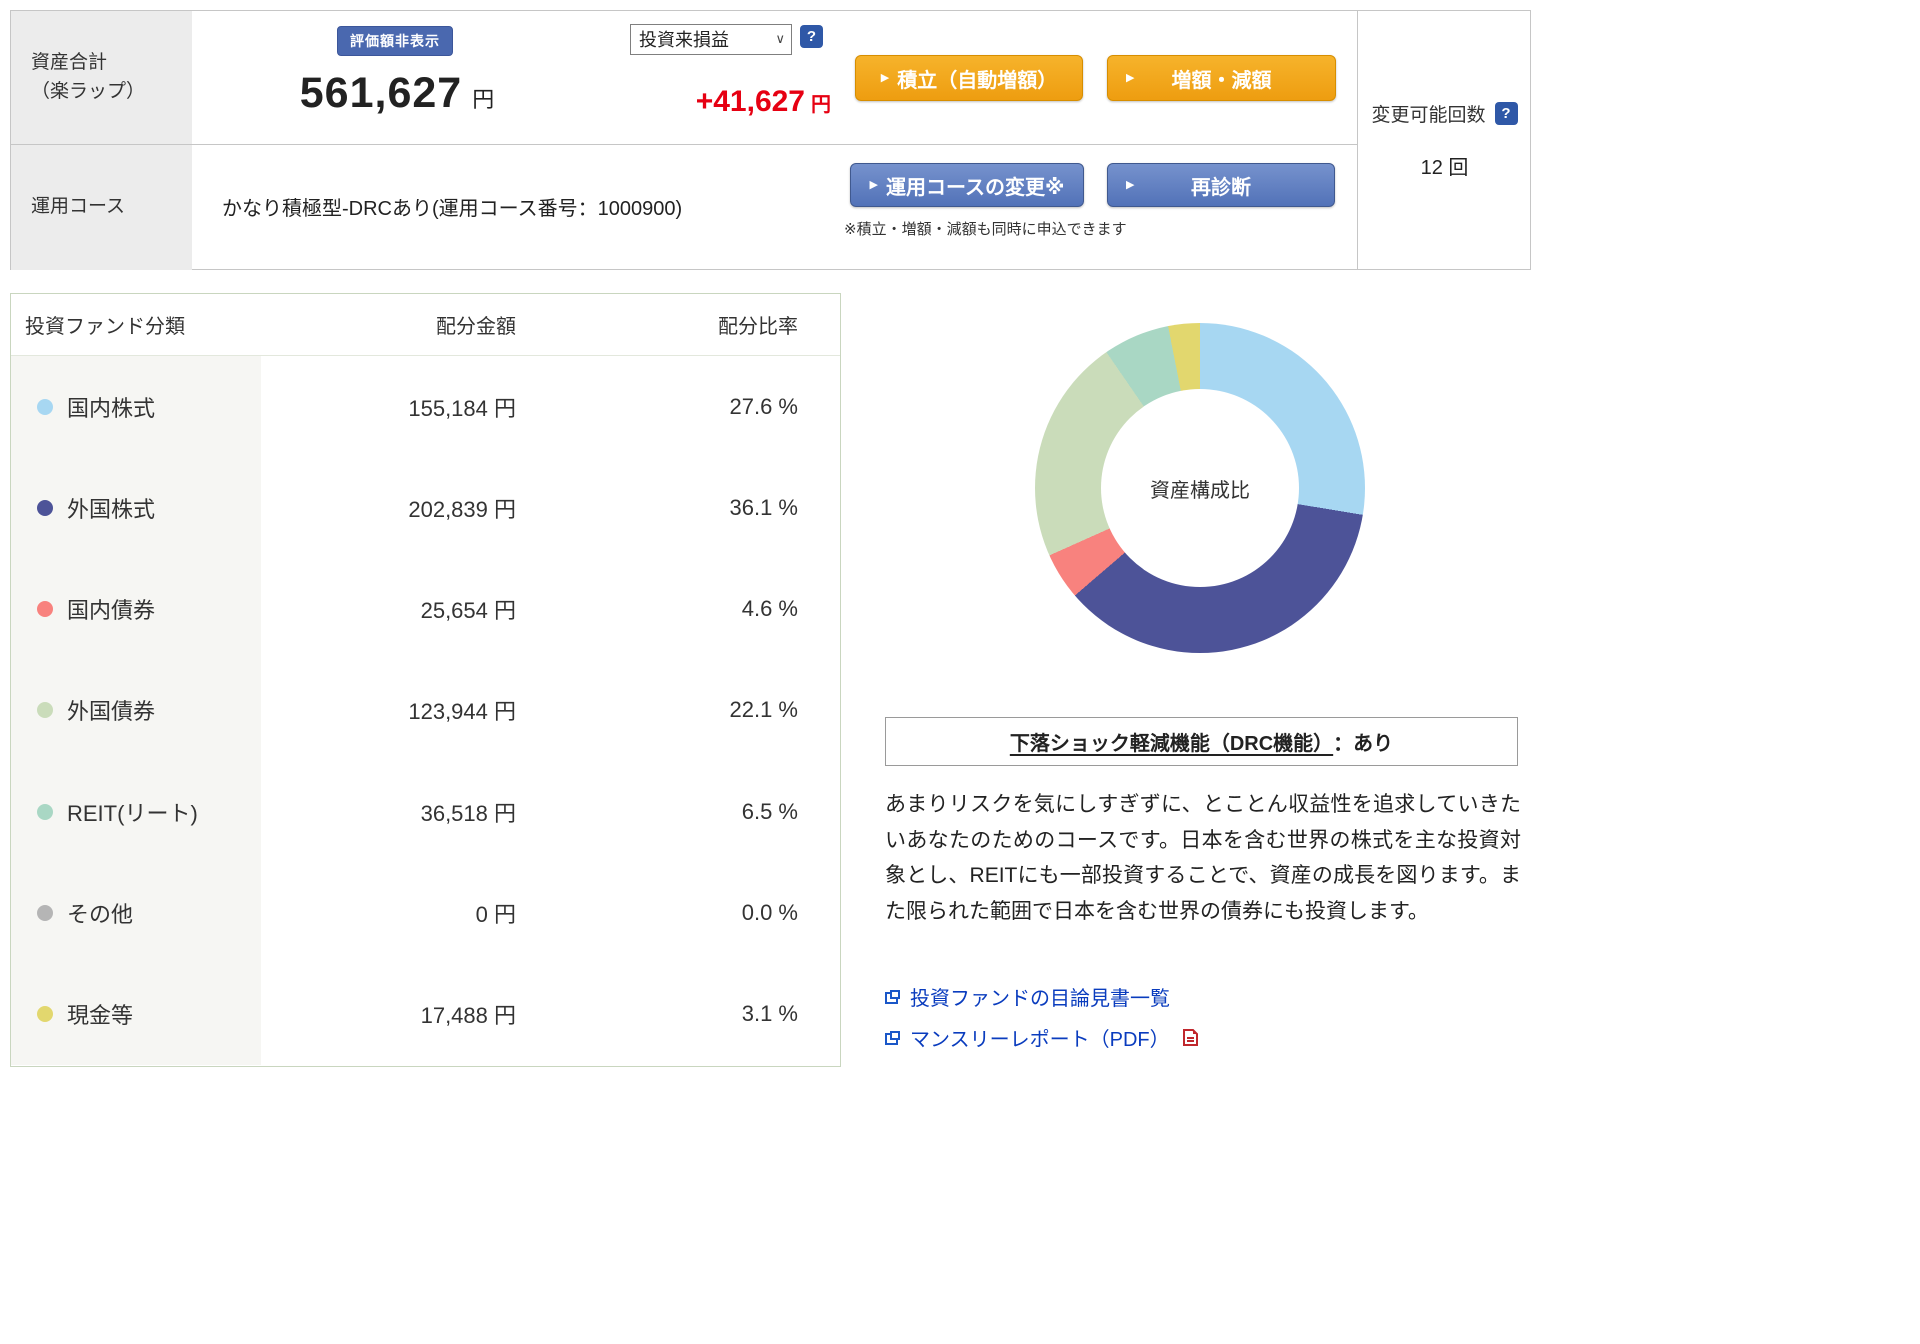 The width and height of the screenshot is (1920, 1344). I want to click on profit-amount-unit: 円, so click(821, 105).